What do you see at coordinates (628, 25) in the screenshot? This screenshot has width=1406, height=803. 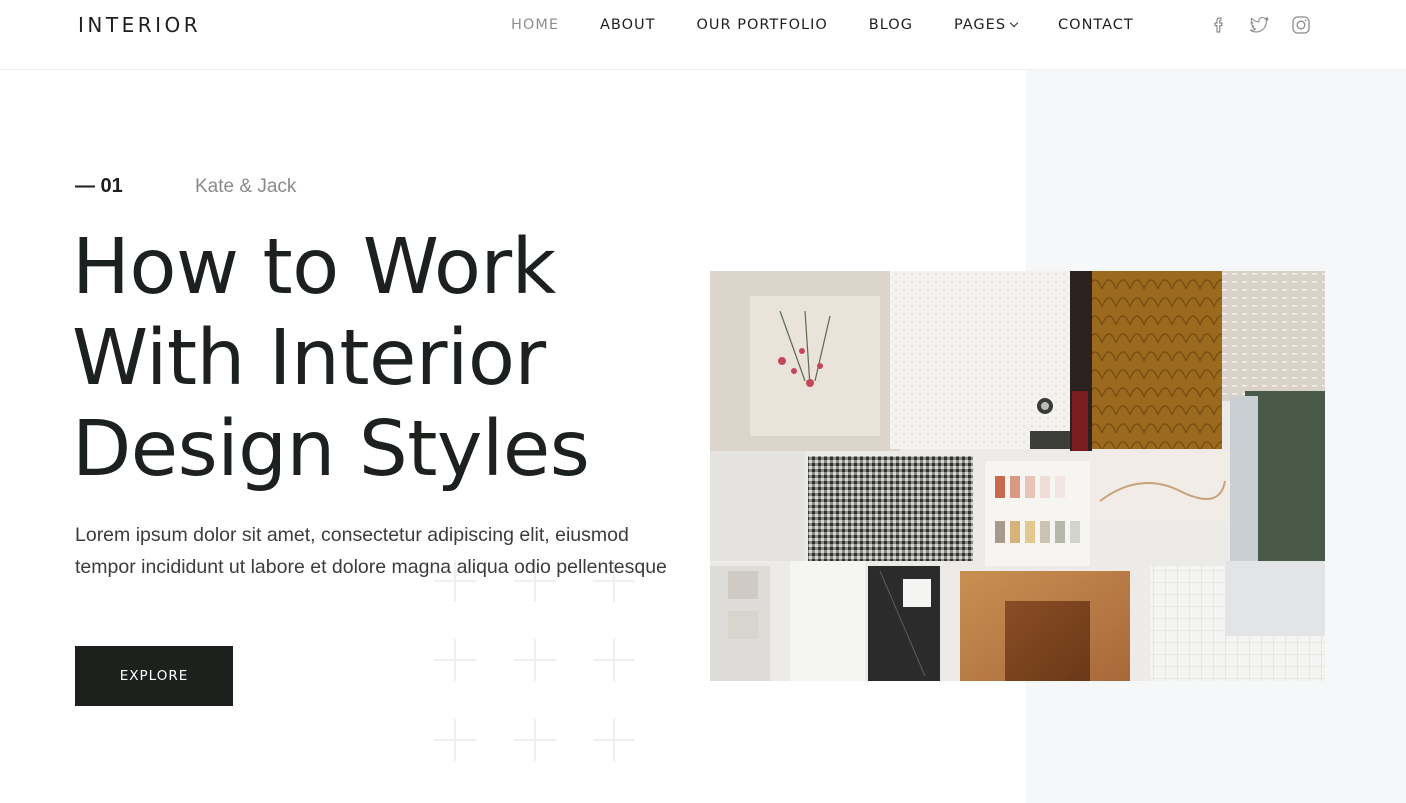 I see `nav-about: ABOUT` at bounding box center [628, 25].